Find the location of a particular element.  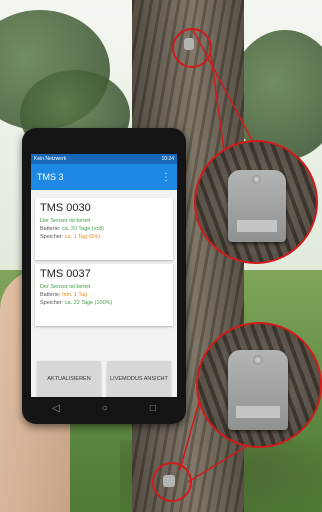

live-mode-button: LIVEMODUS ANSICHT is located at coordinates (139, 379).